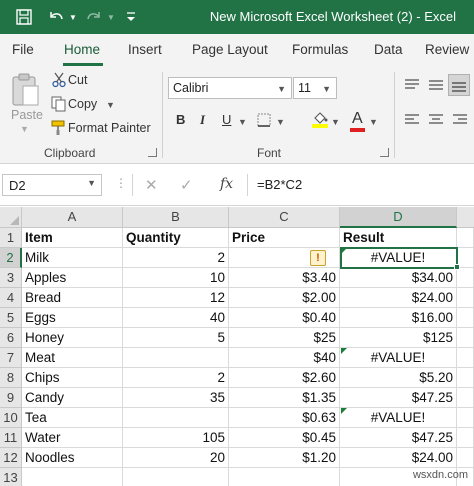  I want to click on column-header-a: A, so click(72, 217).